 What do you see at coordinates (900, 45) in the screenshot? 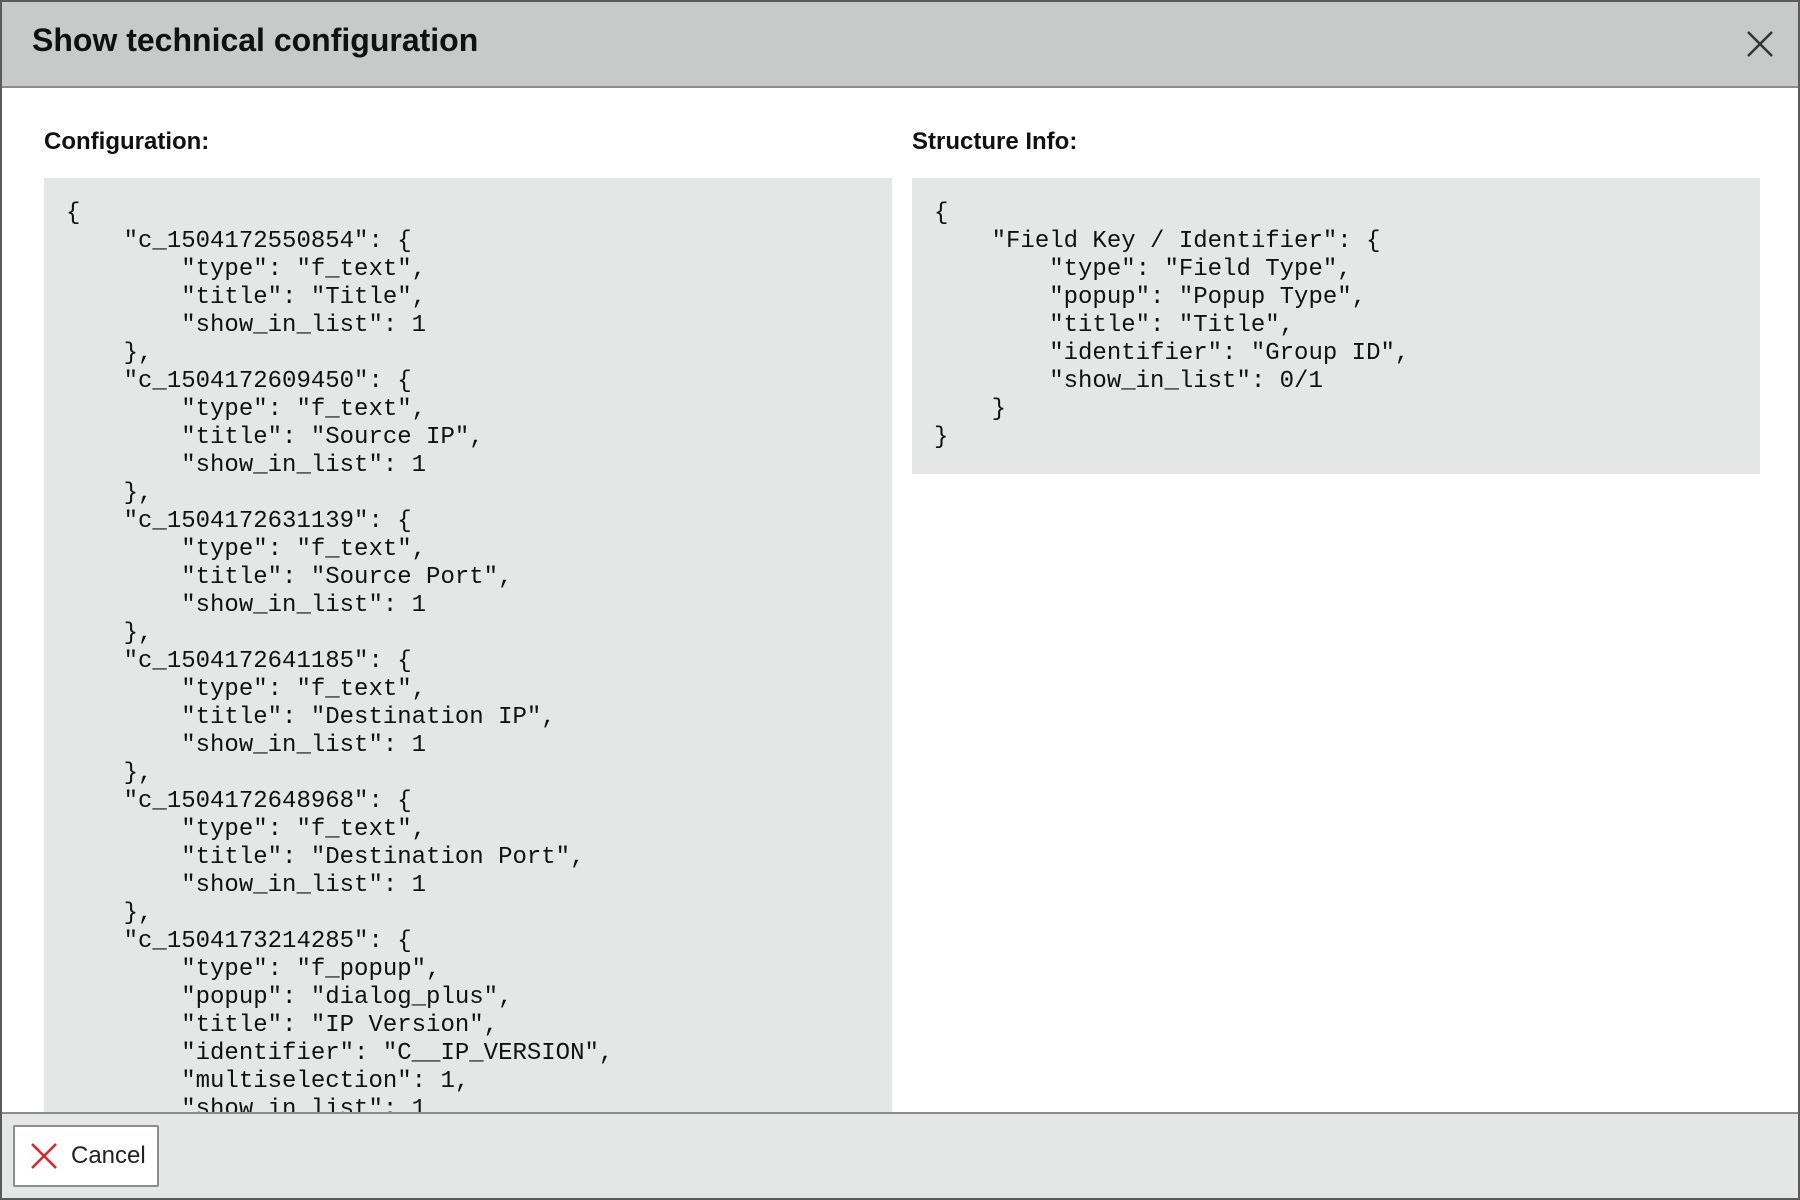
I see `dialog-titlebar: Show technical configuration` at bounding box center [900, 45].